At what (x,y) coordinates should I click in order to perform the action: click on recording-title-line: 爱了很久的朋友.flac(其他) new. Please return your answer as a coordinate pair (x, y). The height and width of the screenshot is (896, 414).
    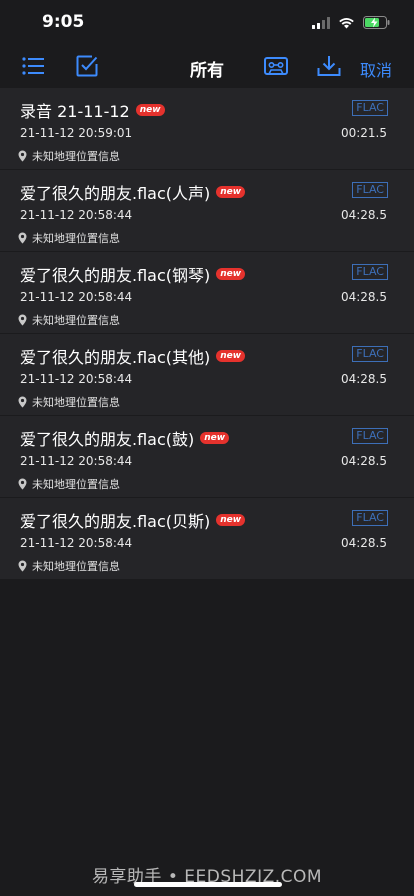
    Looking at the image, I should click on (133, 356).